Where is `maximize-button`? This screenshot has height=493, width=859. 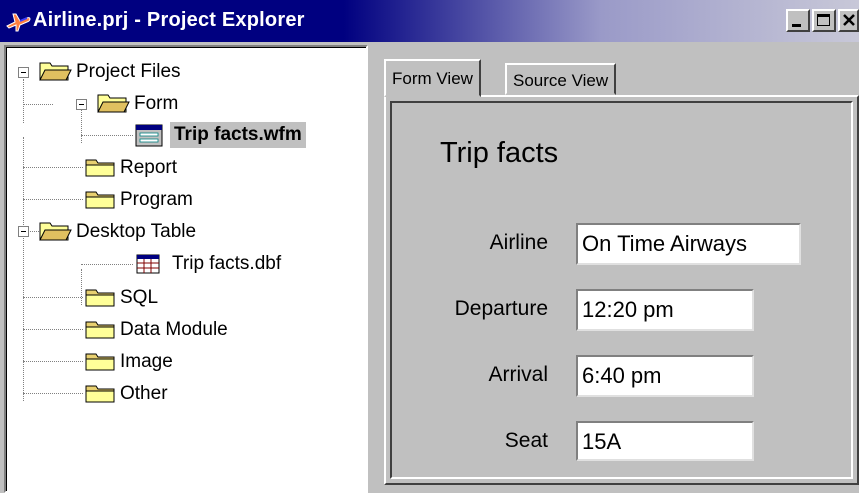
maximize-button is located at coordinates (824, 20).